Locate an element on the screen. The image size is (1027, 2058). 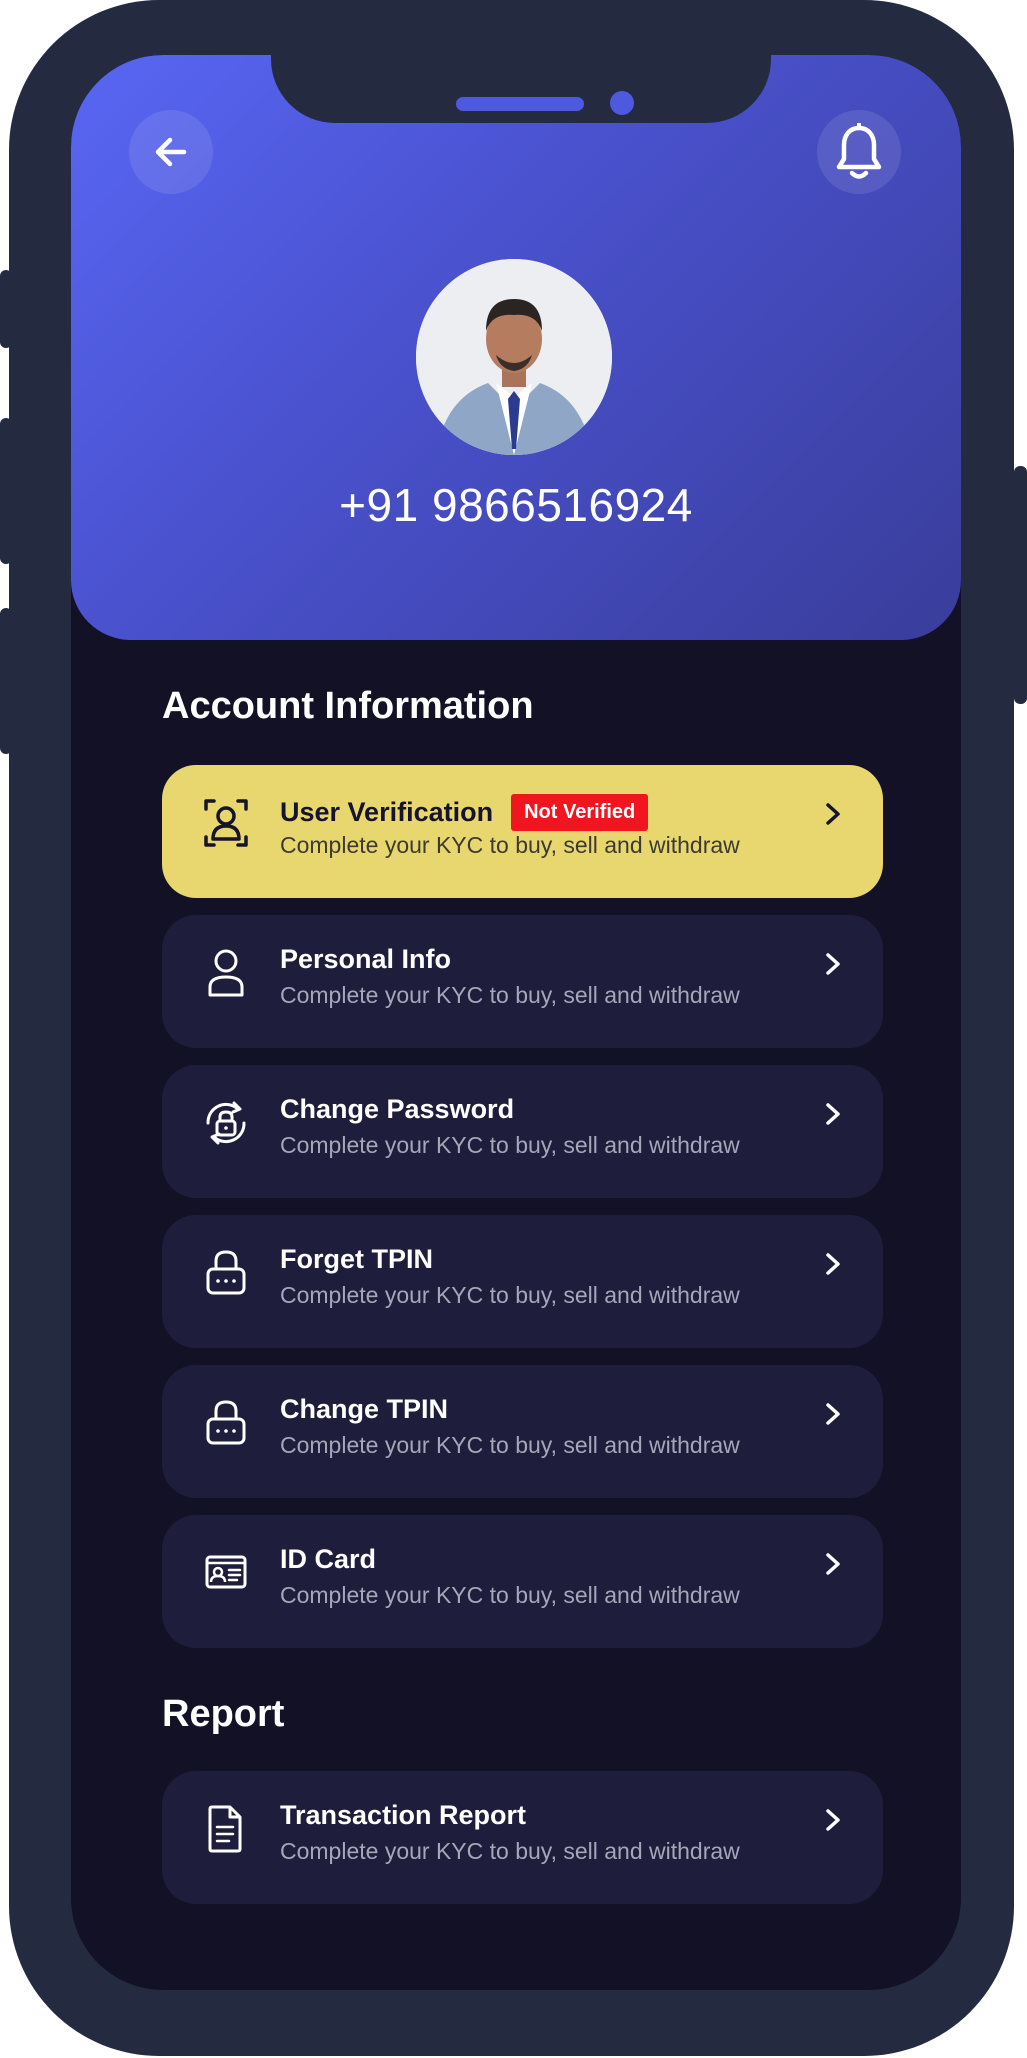
back-button is located at coordinates (171, 152).